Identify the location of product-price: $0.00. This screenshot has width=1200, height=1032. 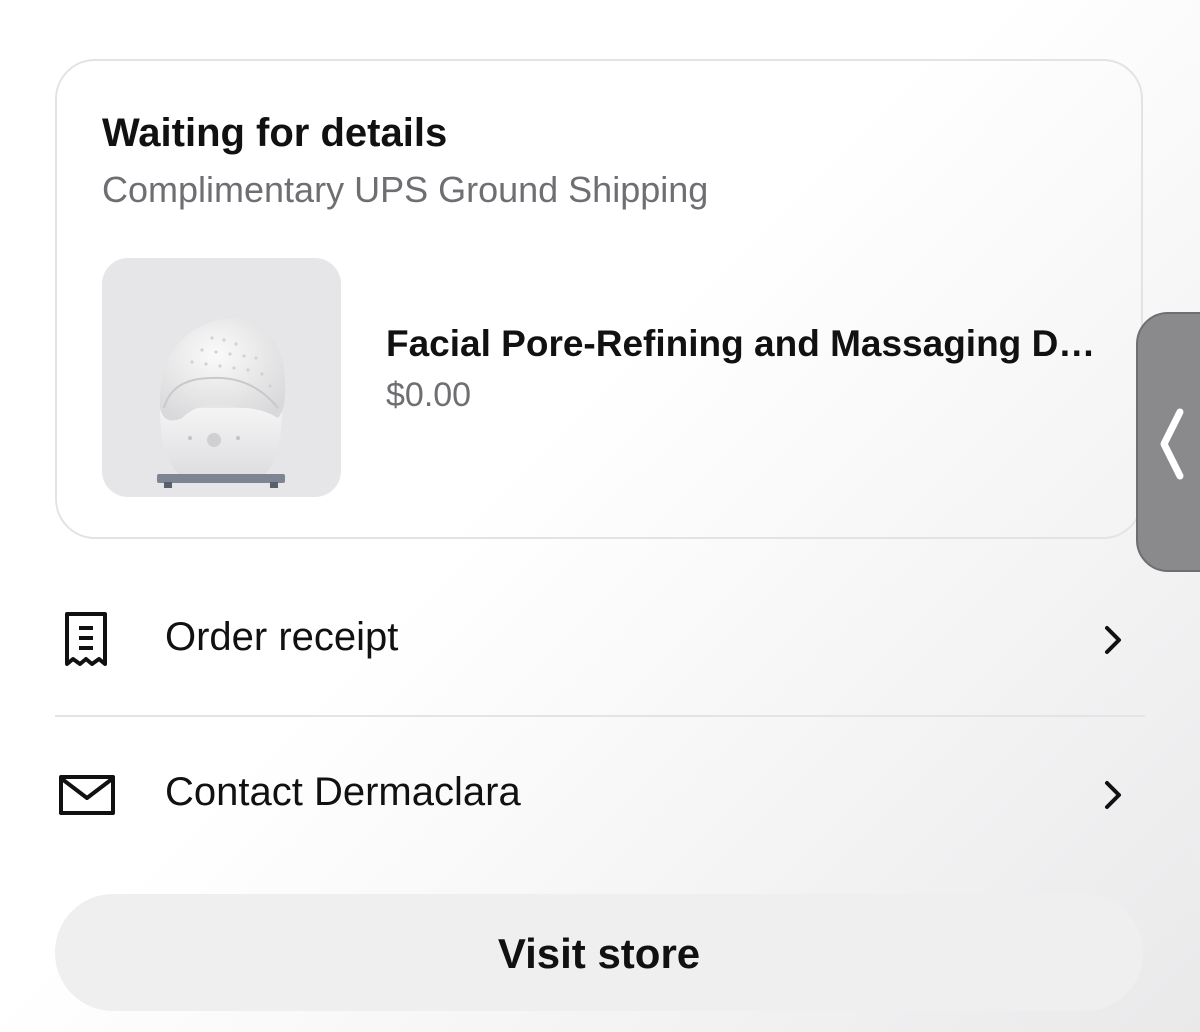
(429, 395).